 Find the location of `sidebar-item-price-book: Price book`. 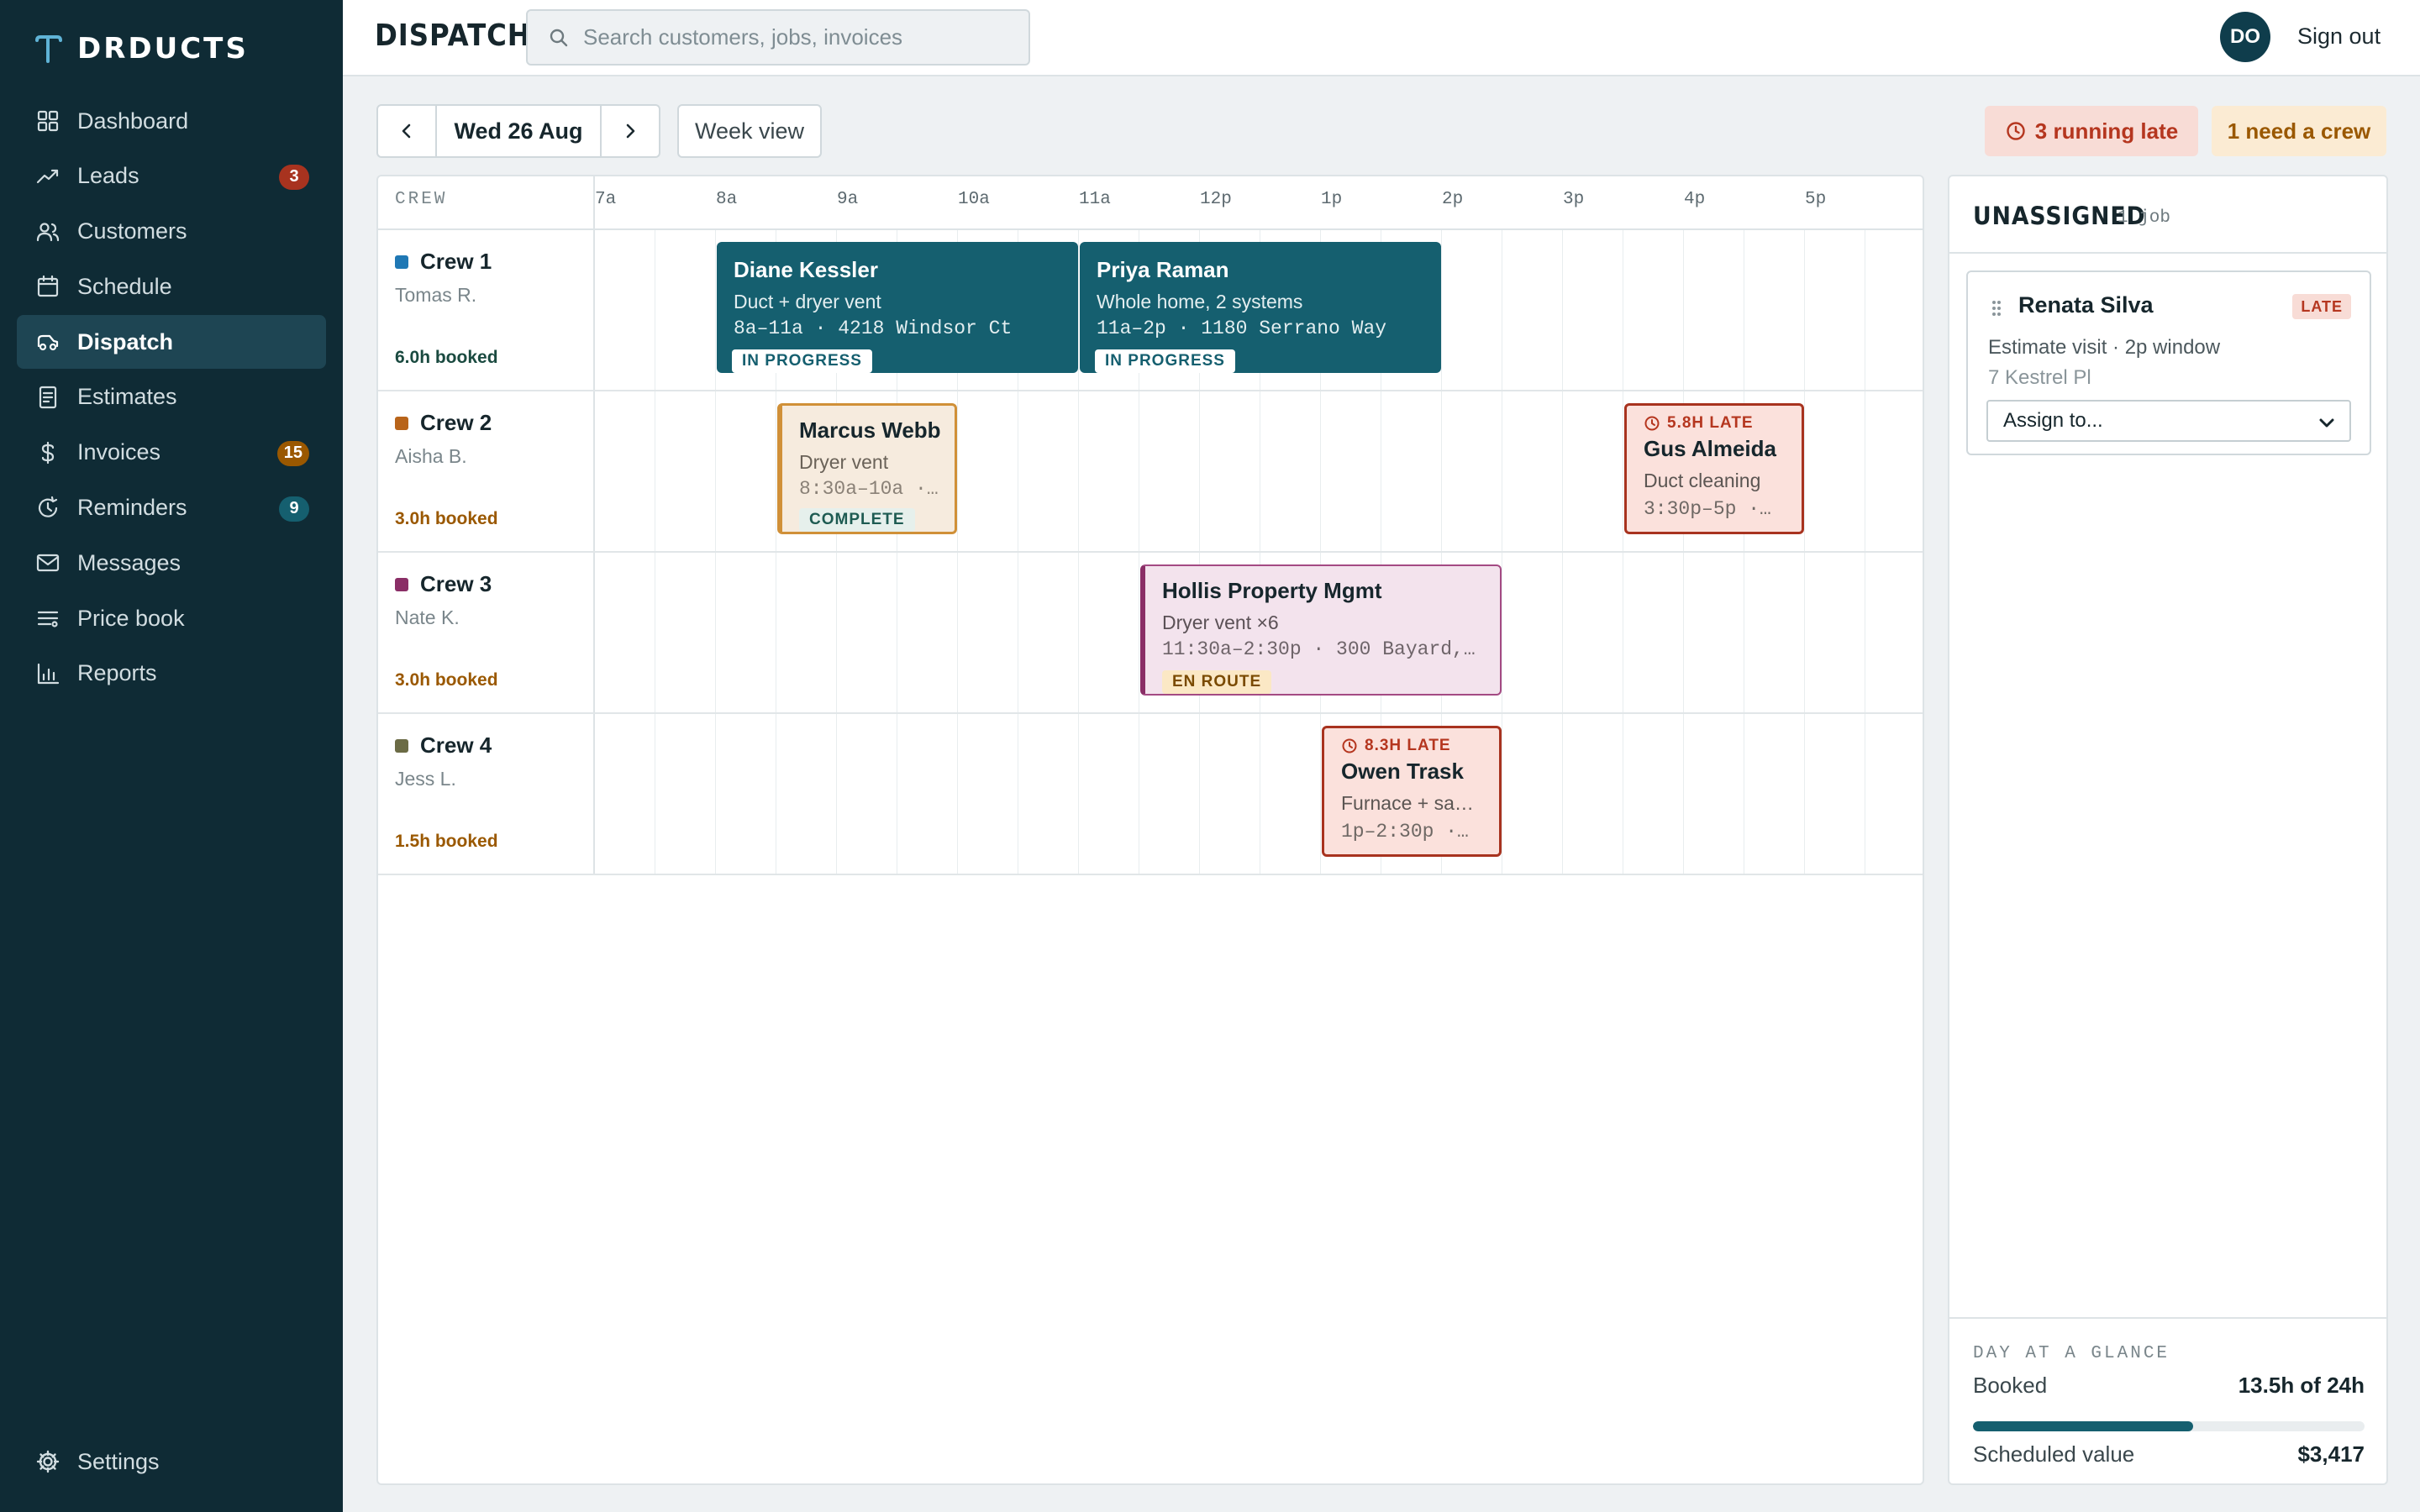

sidebar-item-price-book: Price book is located at coordinates (172, 618).